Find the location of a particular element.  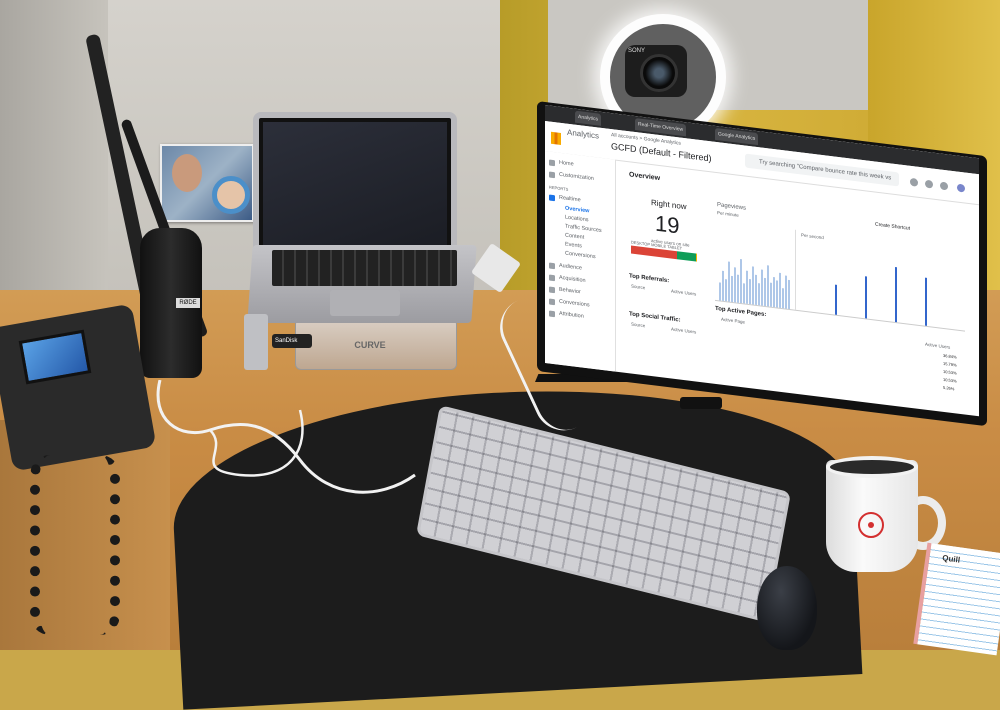

top-social-col-source: Source is located at coordinates (638, 325).